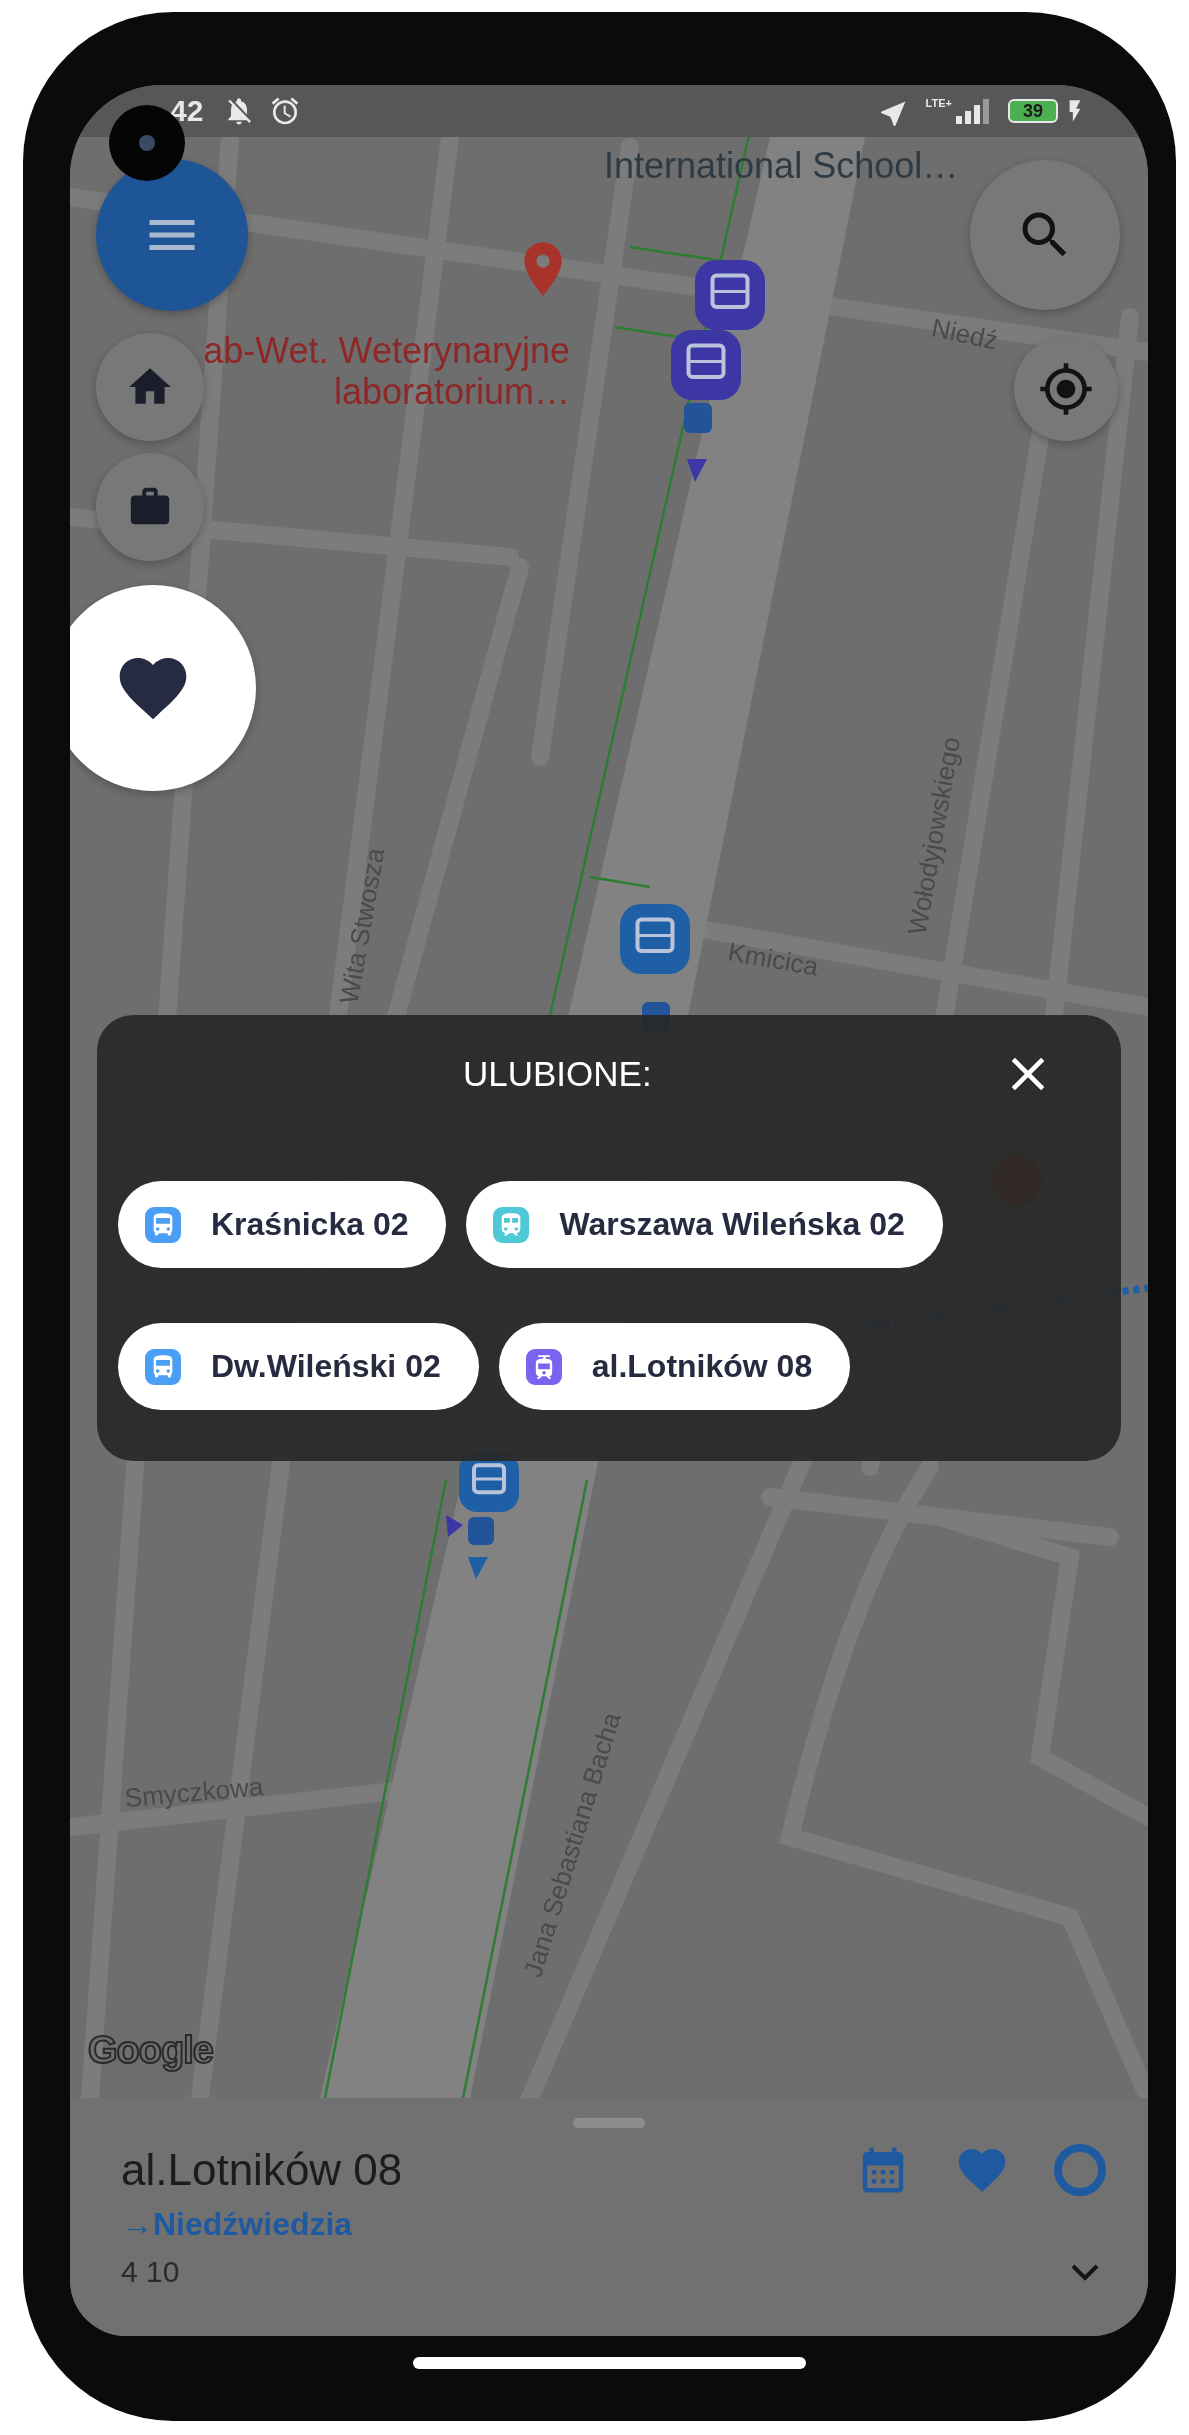  Describe the element at coordinates (1066, 389) in the screenshot. I see `crosshair-icon` at that location.